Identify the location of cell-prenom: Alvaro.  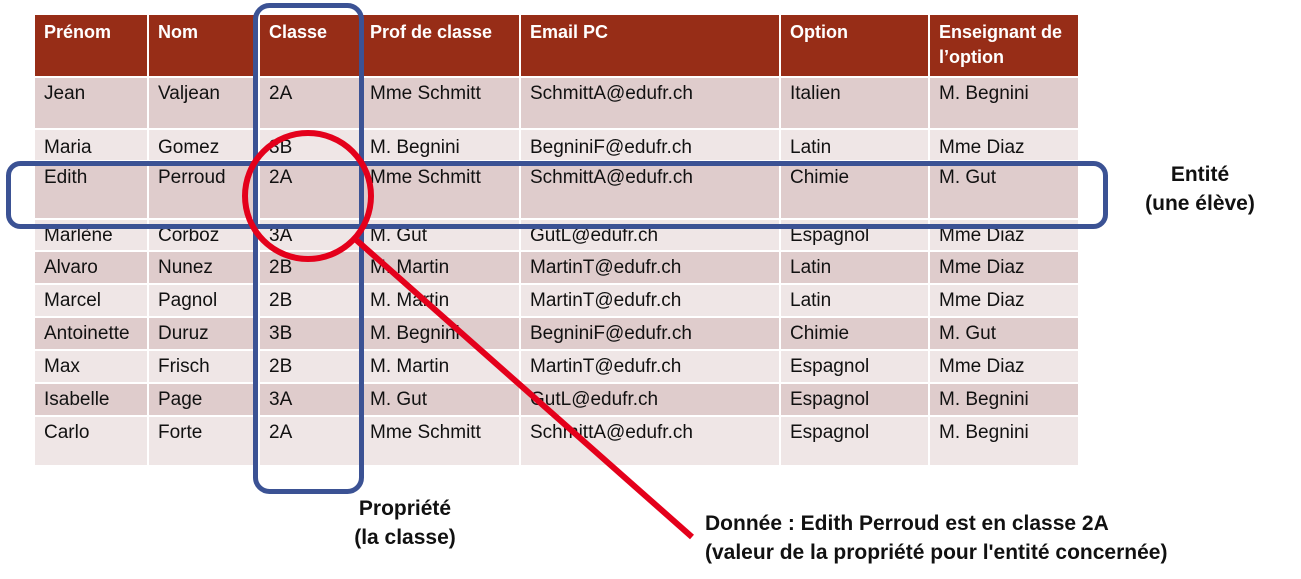
(91, 268).